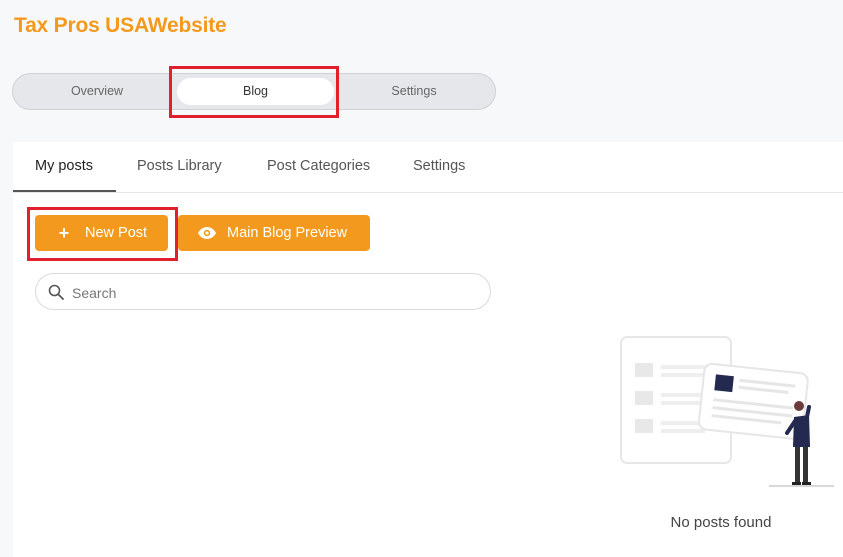 The height and width of the screenshot is (557, 843). What do you see at coordinates (64, 191) in the screenshot?
I see `active-tab-indicator` at bounding box center [64, 191].